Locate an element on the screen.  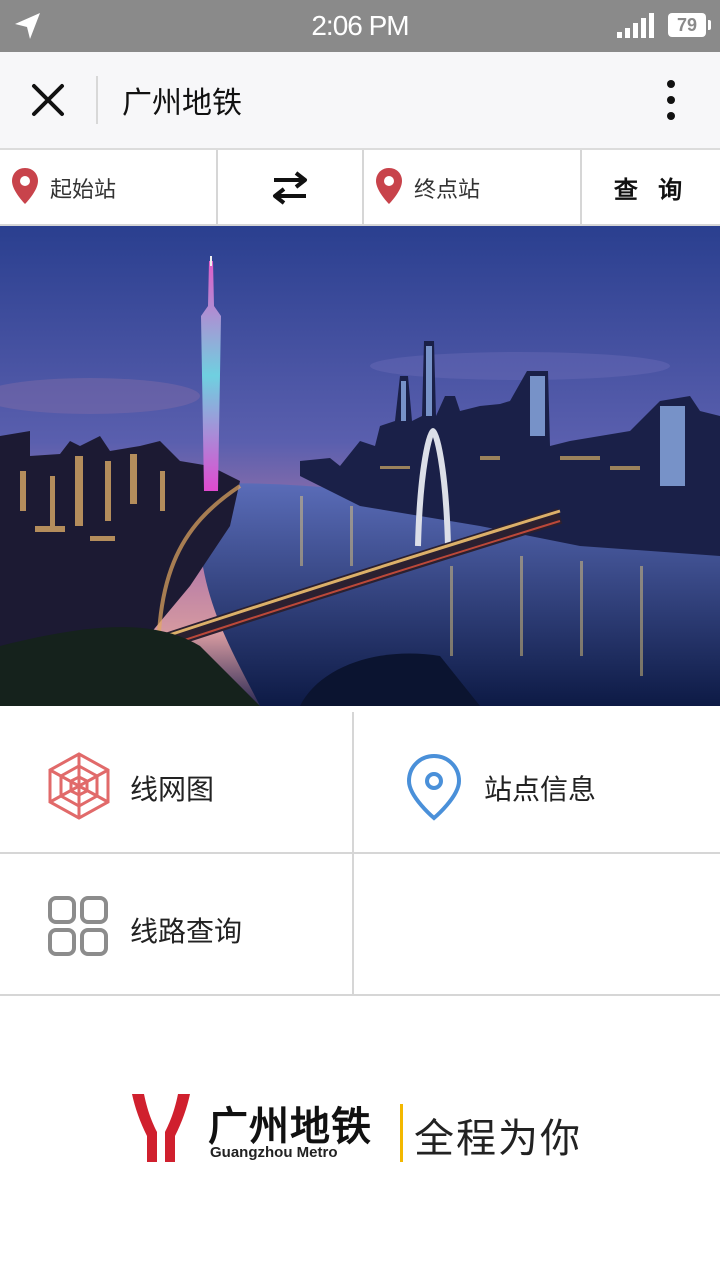
grid-icon is located at coordinates (78, 926).